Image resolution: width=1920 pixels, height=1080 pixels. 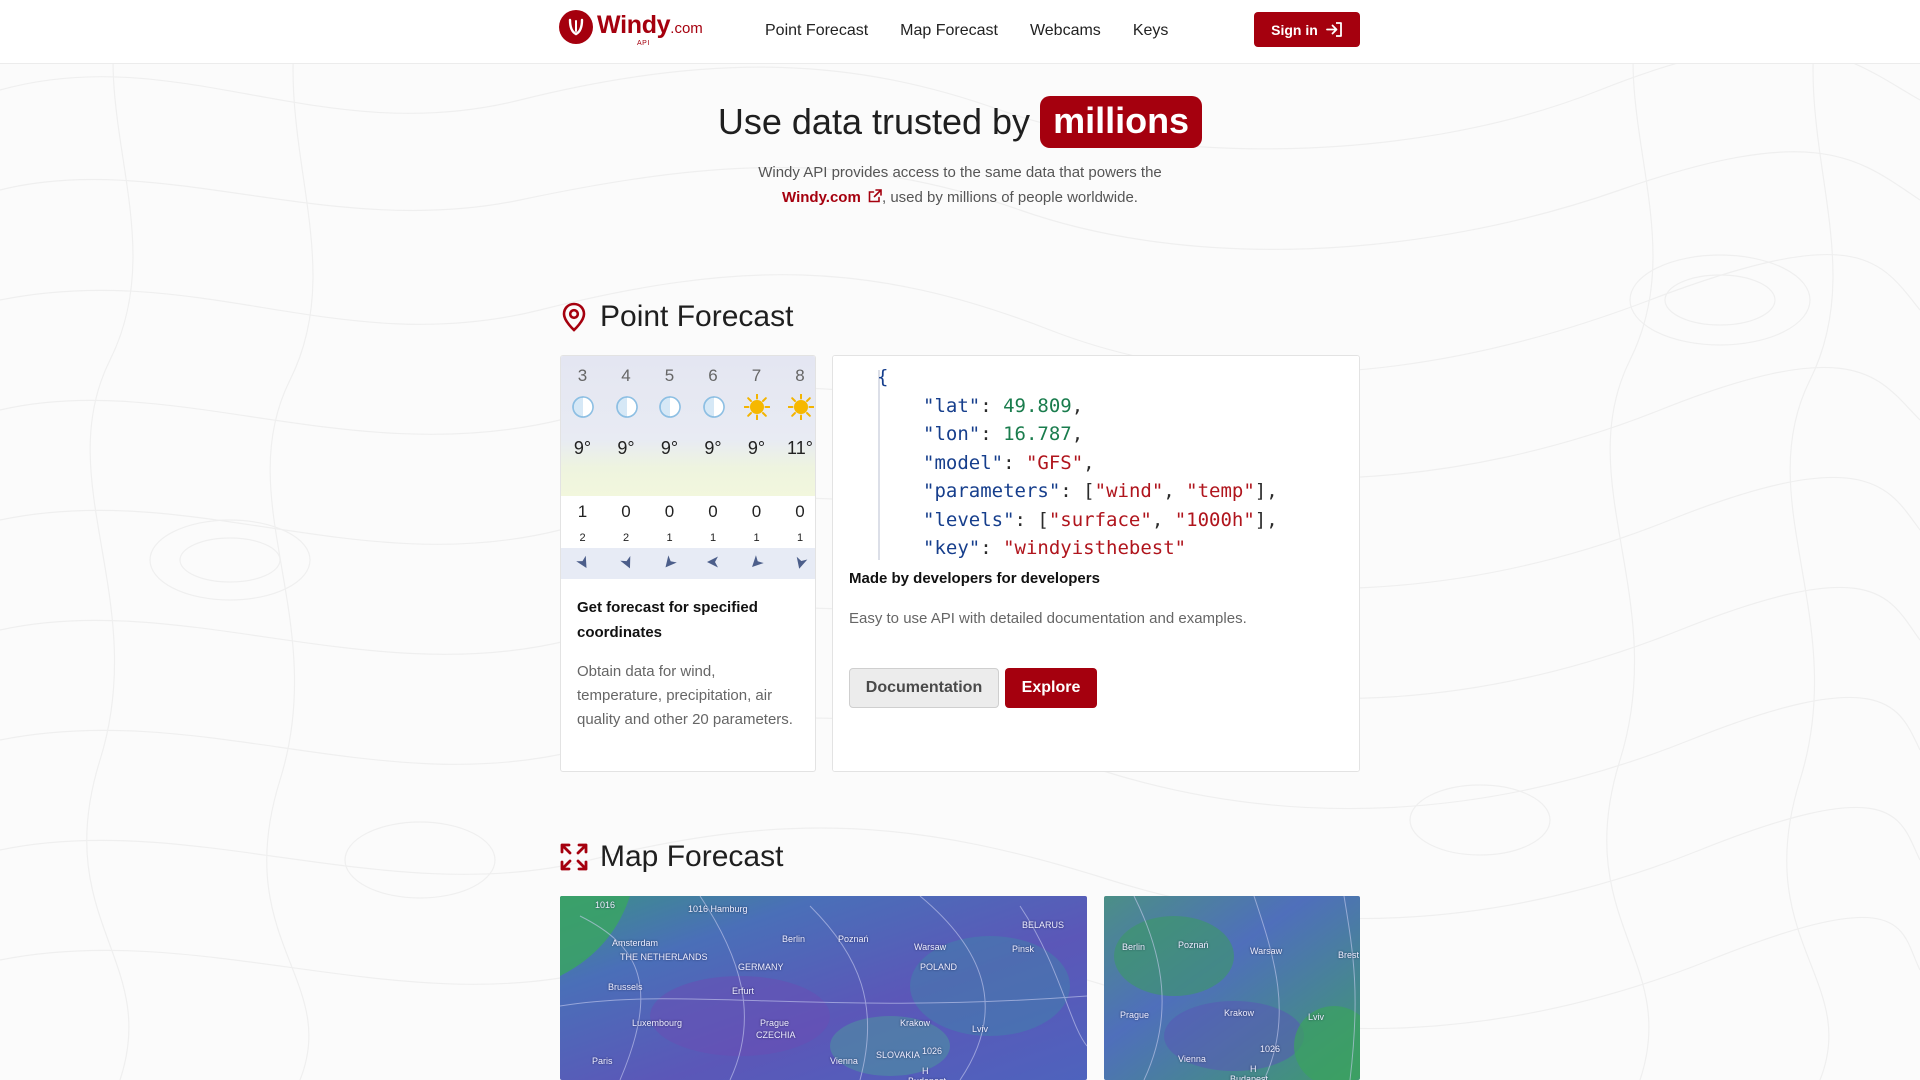 I want to click on forecast-widget: 3 9° 1 2 4 9° 0 2 5 9° 0 1 6 9° 0 1 7 9° 0 1 8 11° 0 1, so click(x=688, y=467).